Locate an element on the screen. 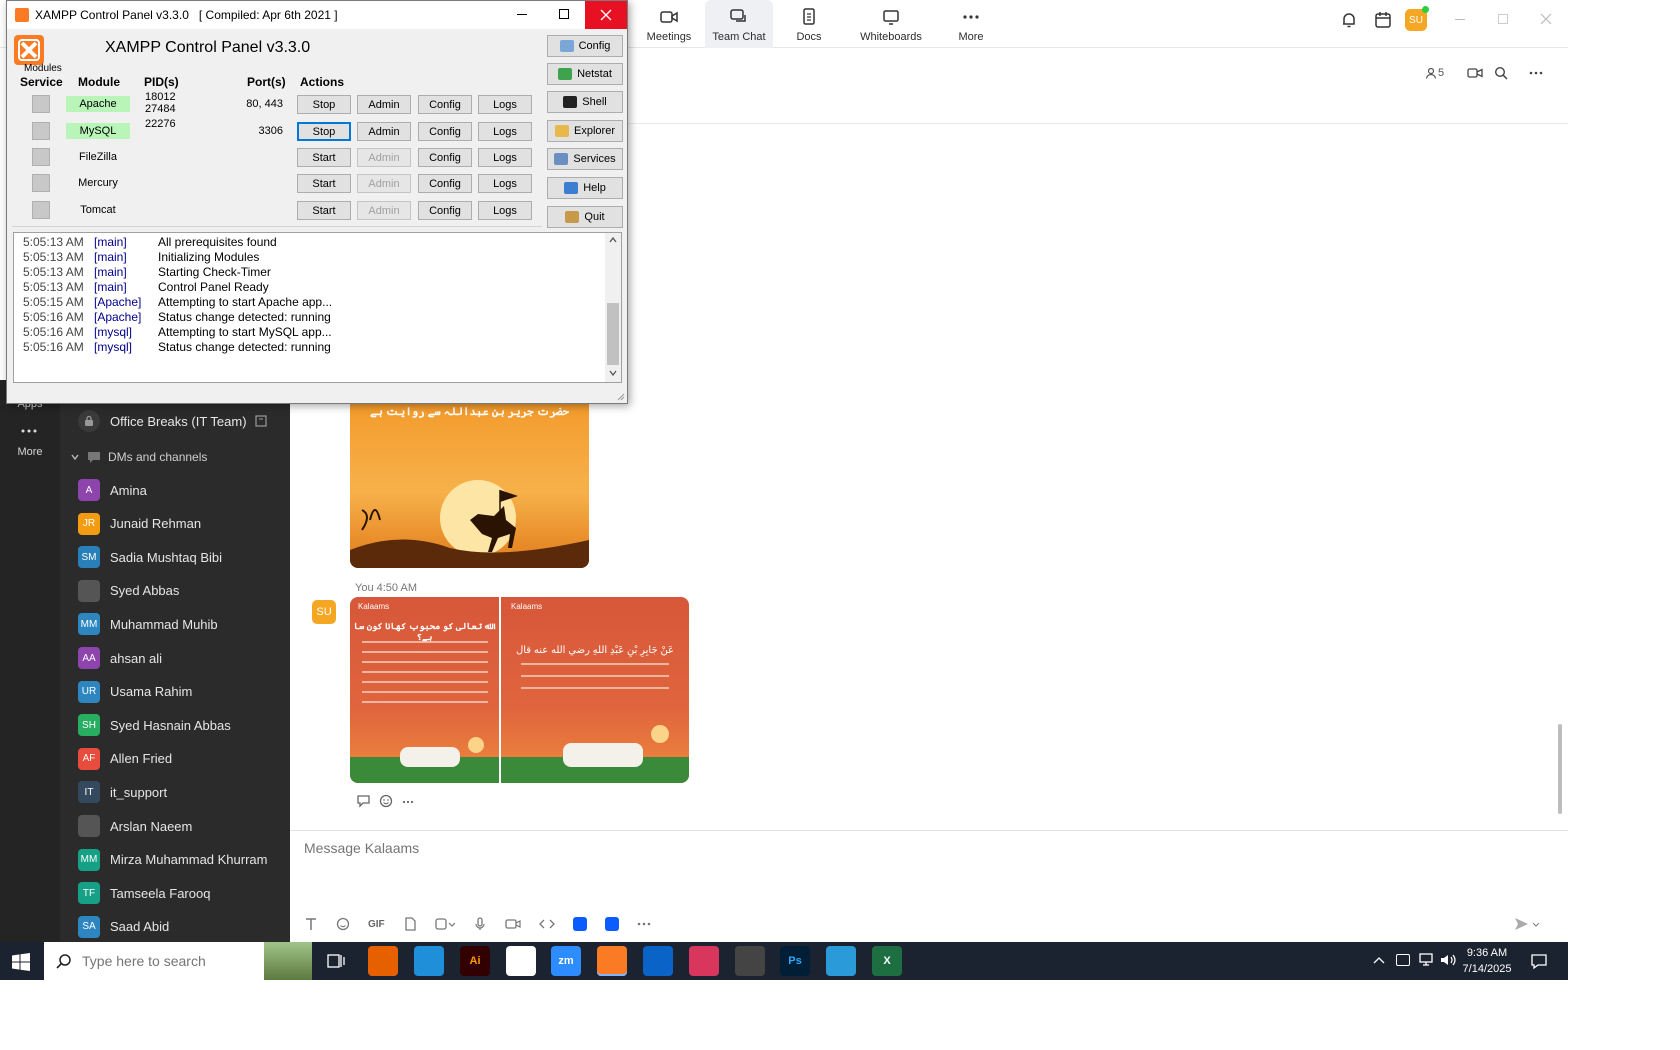  chevron-down-icon is located at coordinates (613, 373).